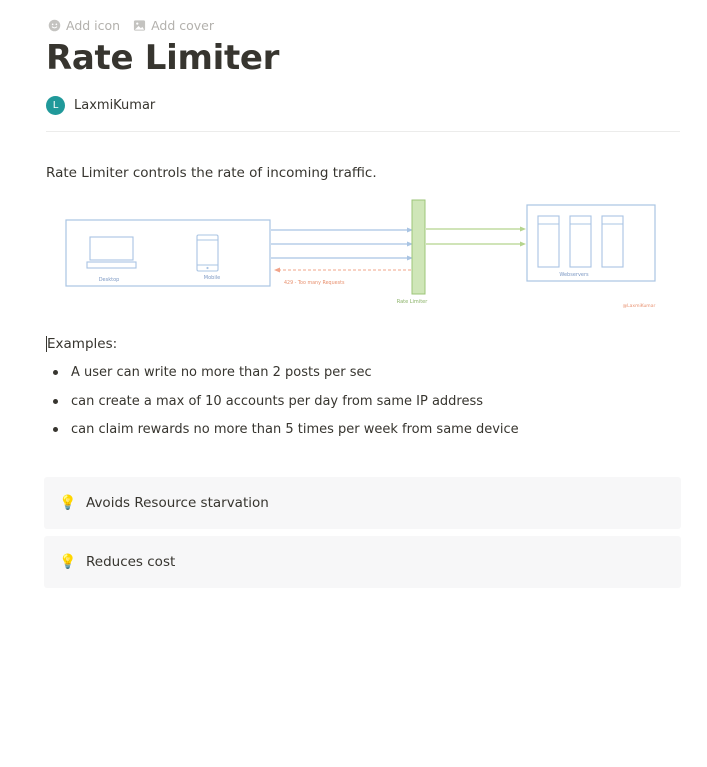  I want to click on callout-block: 💡 Reduces cost, so click(362, 562).